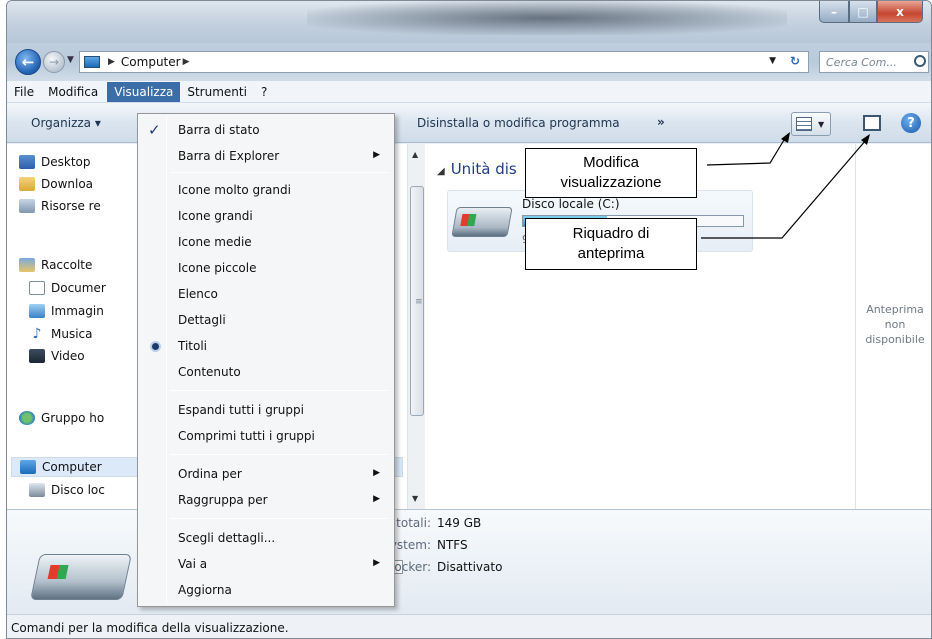 This screenshot has height=639, width=932. What do you see at coordinates (198, 294) in the screenshot?
I see `menu-item-label: Elenco` at bounding box center [198, 294].